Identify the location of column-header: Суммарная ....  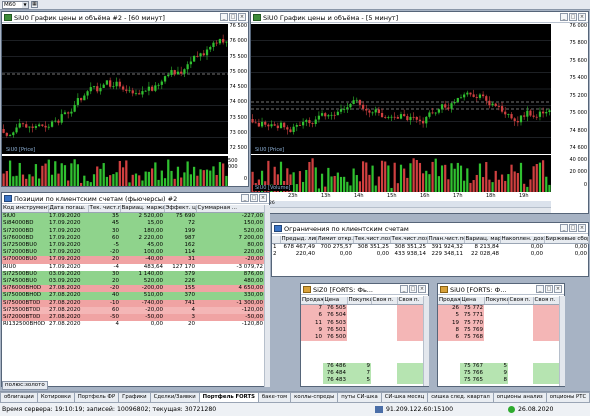
(230, 209).